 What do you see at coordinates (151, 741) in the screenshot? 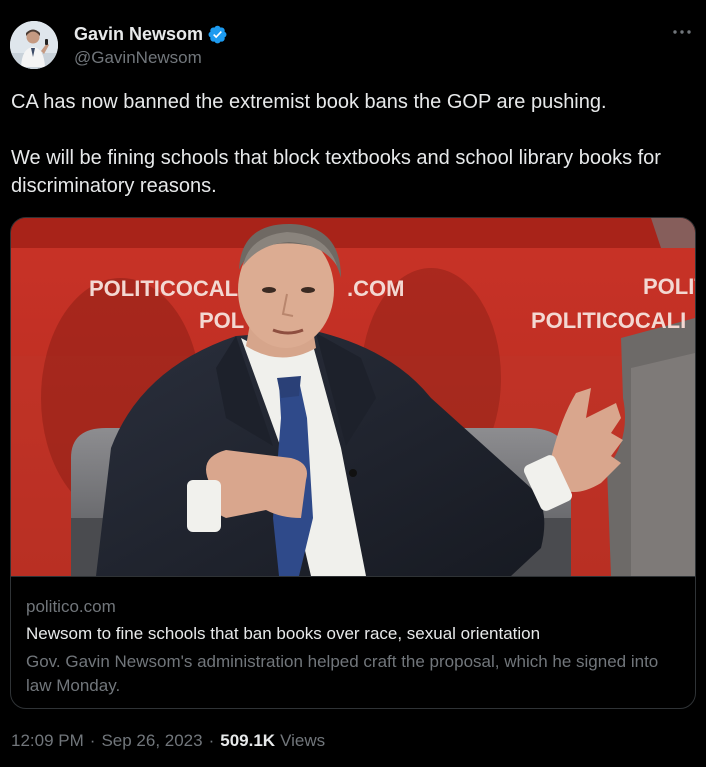
I see `tweet-date: Sep 26, 2023` at bounding box center [151, 741].